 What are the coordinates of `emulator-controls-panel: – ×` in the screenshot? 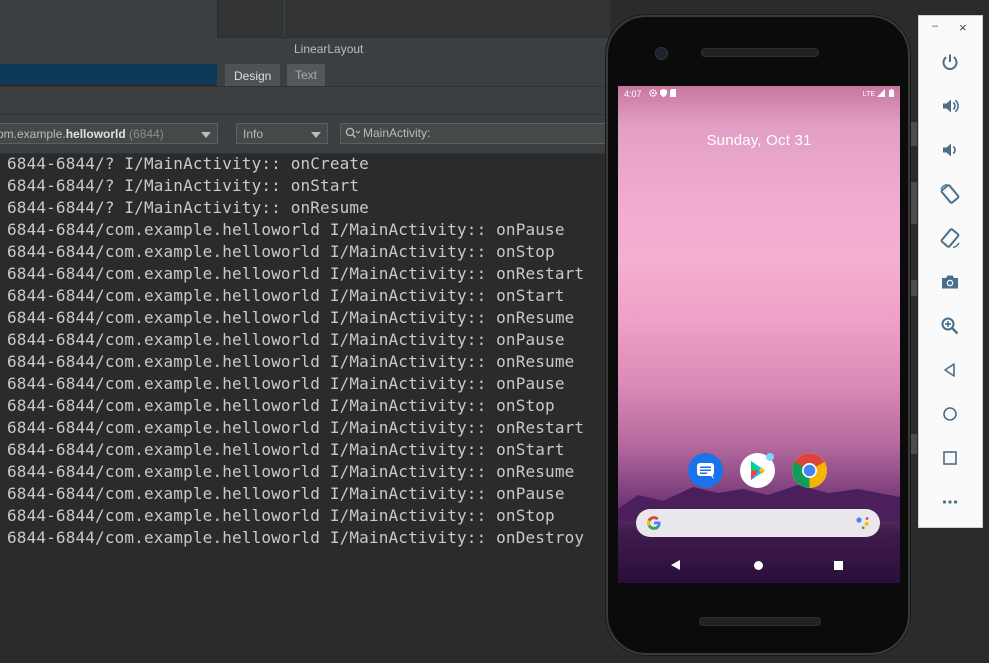 It's located at (950, 271).